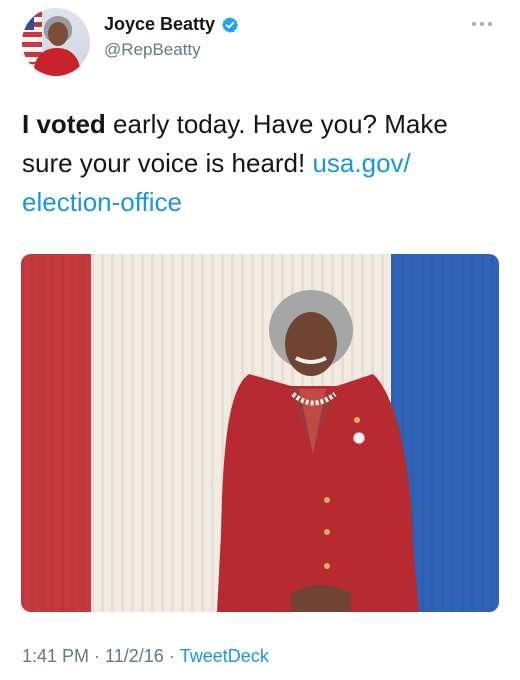 This screenshot has width=520, height=680. I want to click on author-handle: @RepBeatty, so click(152, 50).